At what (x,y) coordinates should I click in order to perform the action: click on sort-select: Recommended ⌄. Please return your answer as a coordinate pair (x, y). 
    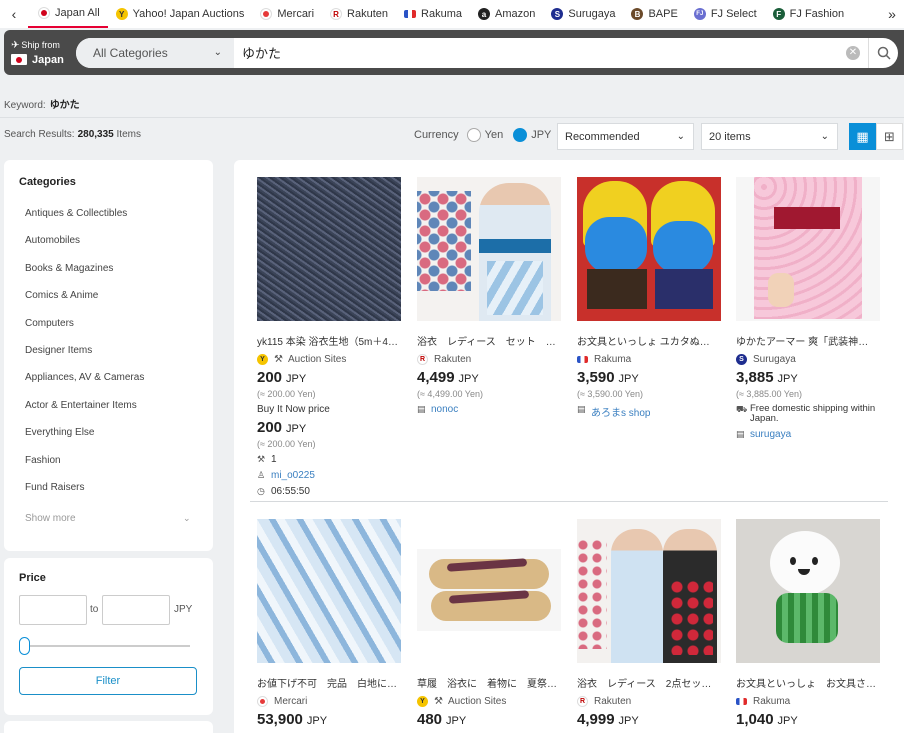
    Looking at the image, I should click on (625, 136).